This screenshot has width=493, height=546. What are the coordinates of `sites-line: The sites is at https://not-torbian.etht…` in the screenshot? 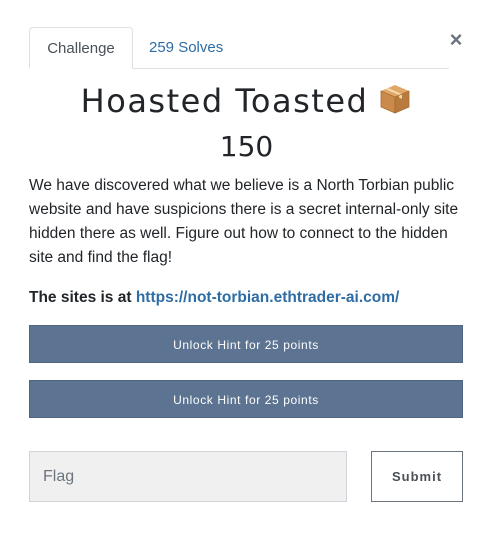 It's located at (249, 298).